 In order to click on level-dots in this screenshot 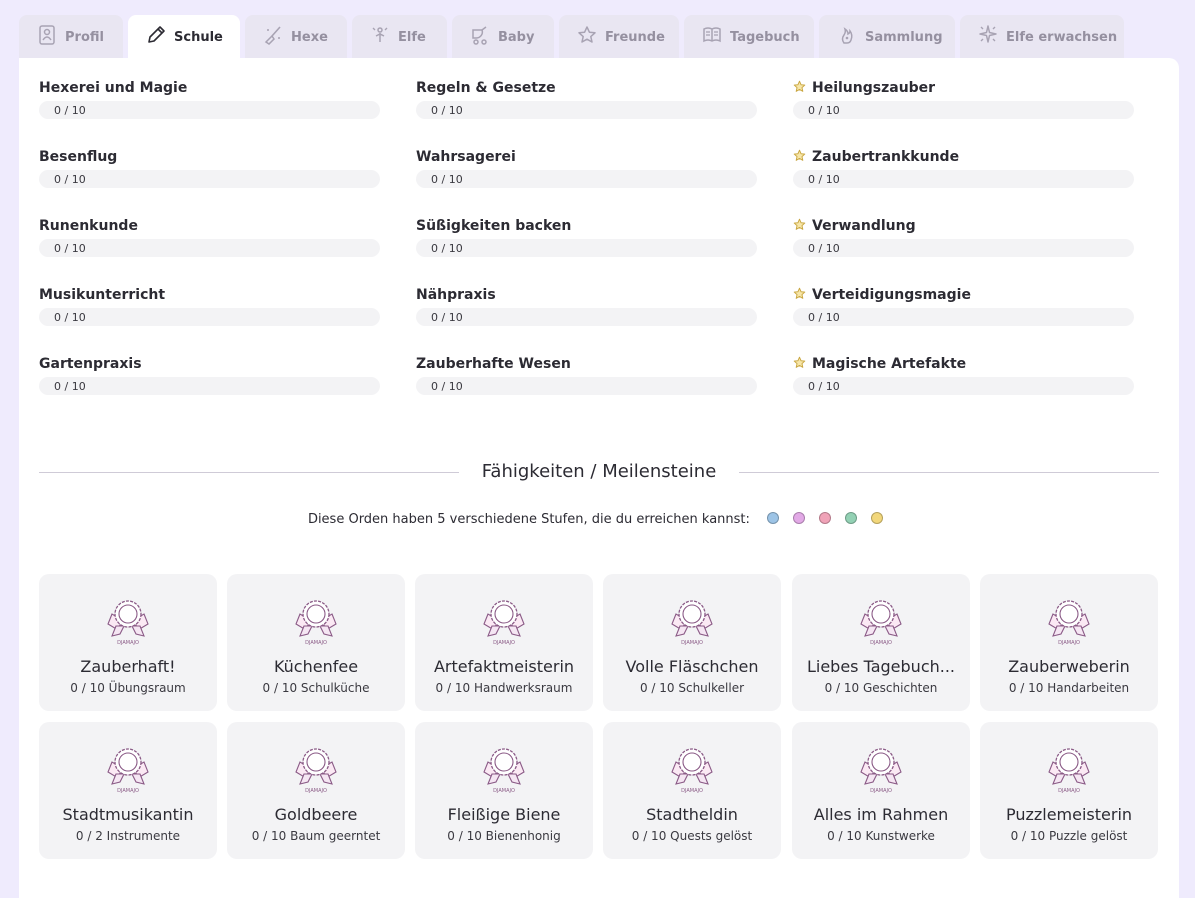, I will do `click(825, 519)`.